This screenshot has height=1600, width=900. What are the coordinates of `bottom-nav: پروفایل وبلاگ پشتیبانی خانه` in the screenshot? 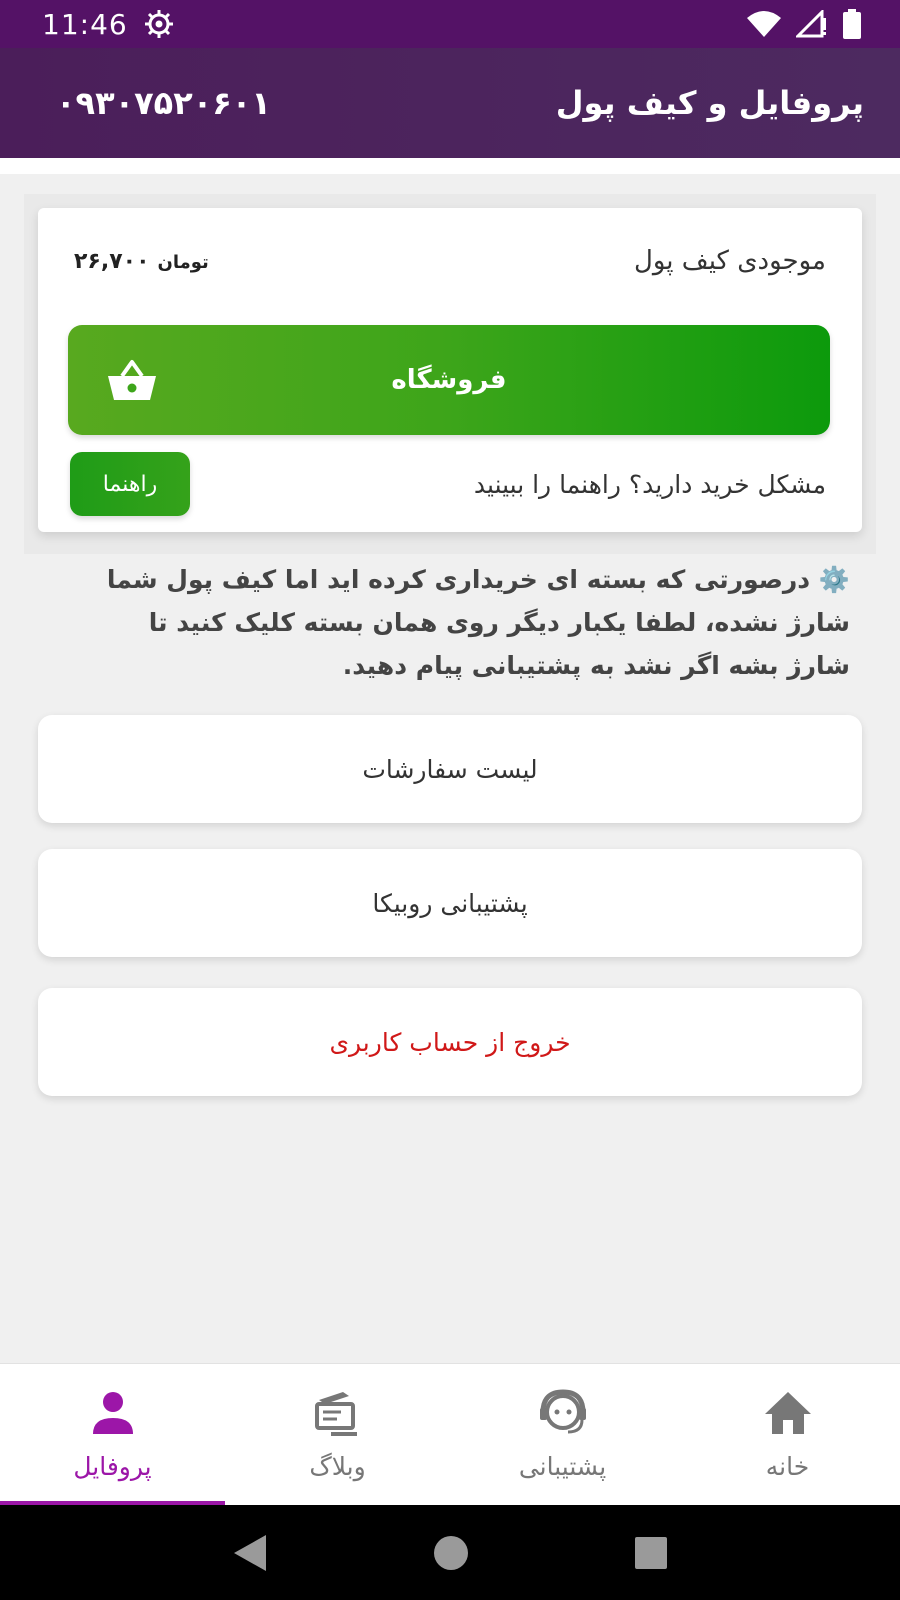 It's located at (450, 1434).